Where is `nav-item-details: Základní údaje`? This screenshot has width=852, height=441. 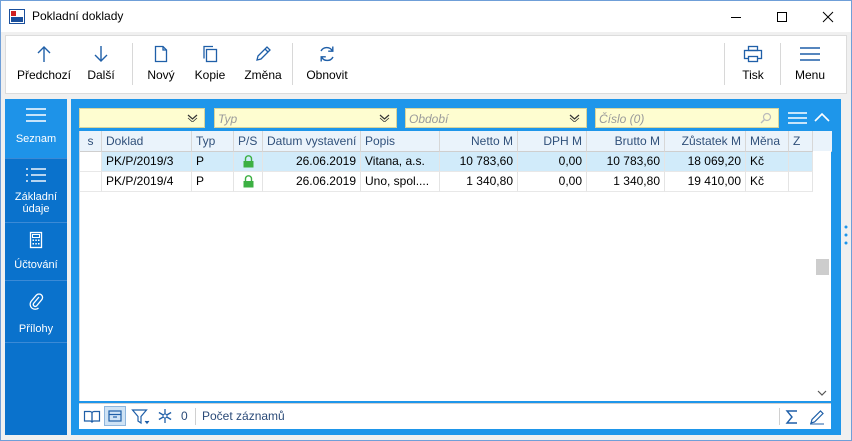 nav-item-details: Základní údaje is located at coordinates (36, 191).